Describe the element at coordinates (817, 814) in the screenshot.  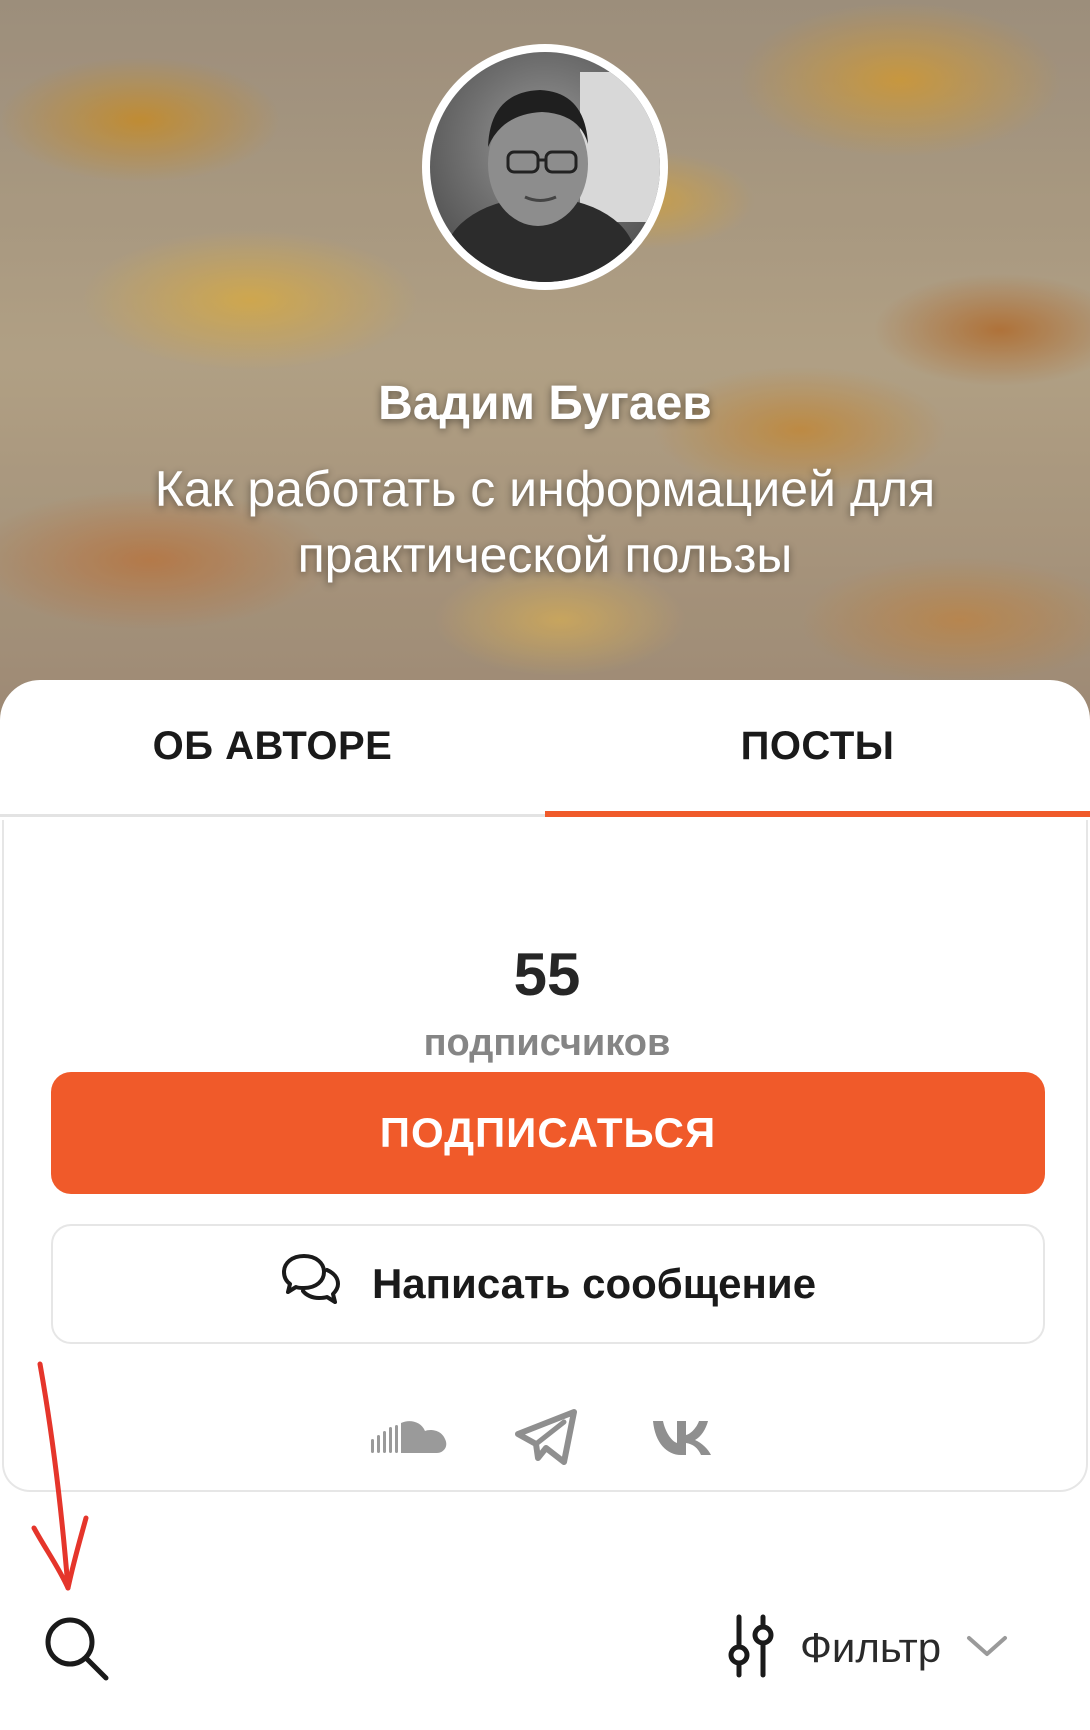
I see `active-tab-indicator` at that location.